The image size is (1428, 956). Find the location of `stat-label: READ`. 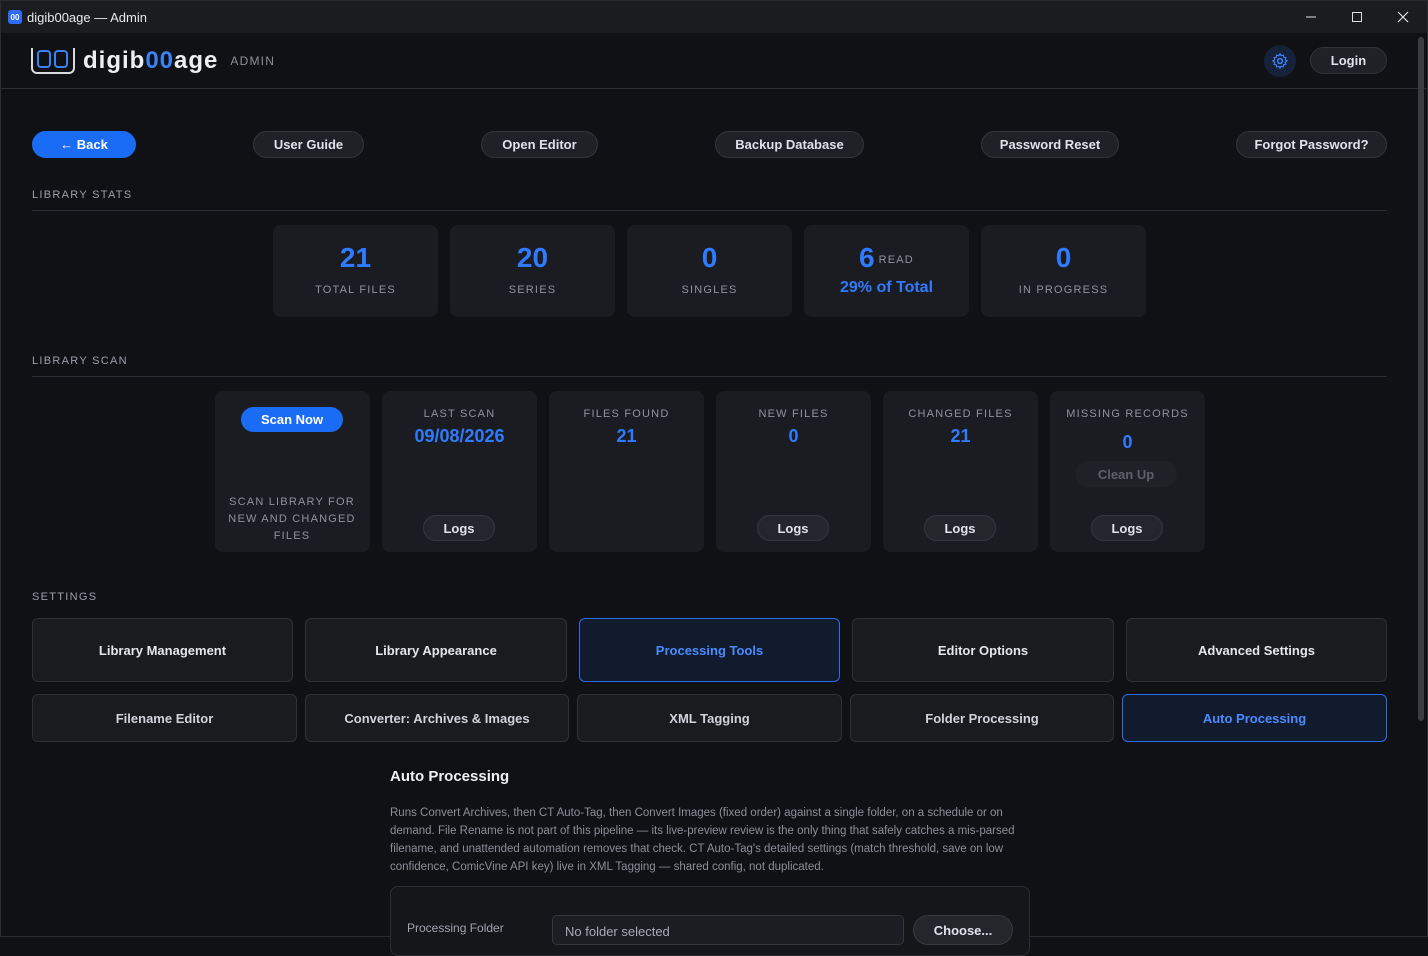

stat-label: READ is located at coordinates (896, 259).